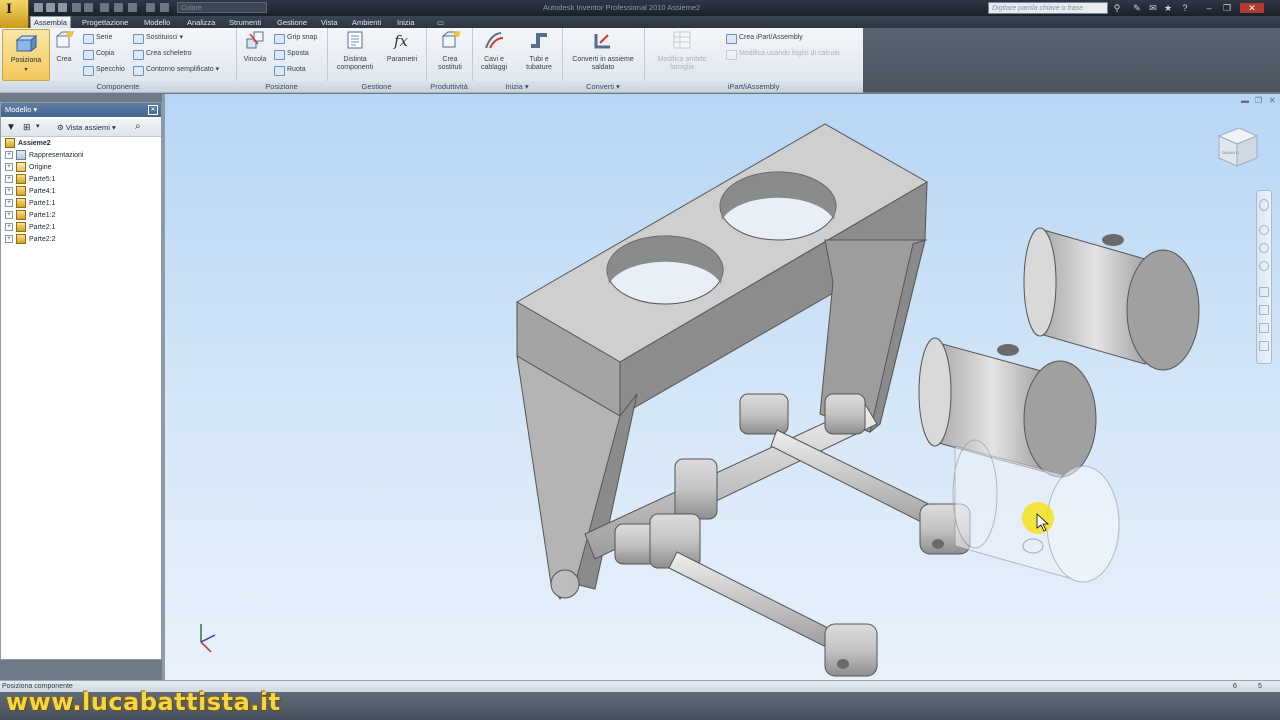 The width and height of the screenshot is (1280, 720). What do you see at coordinates (1264, 205) in the screenshot?
I see `steering-wheel-icon` at bounding box center [1264, 205].